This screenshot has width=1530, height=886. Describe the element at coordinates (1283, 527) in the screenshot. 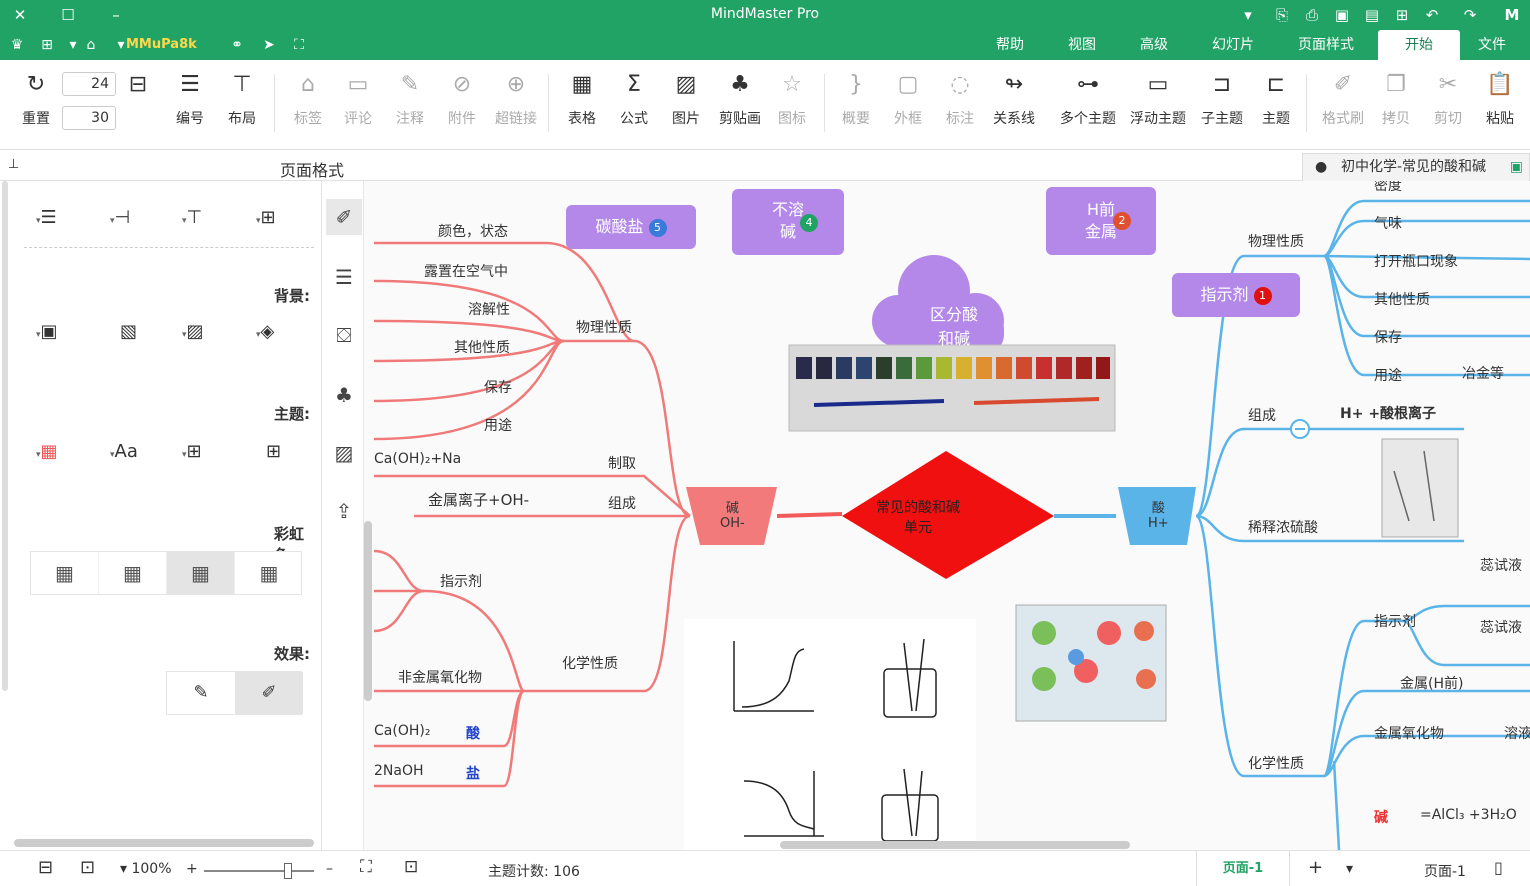

I see `right-node: 稀释浓硫酸` at that location.